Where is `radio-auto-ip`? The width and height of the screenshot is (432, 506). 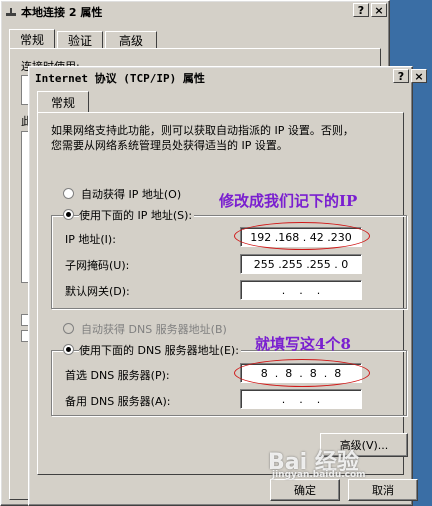
radio-auto-ip is located at coordinates (68, 193).